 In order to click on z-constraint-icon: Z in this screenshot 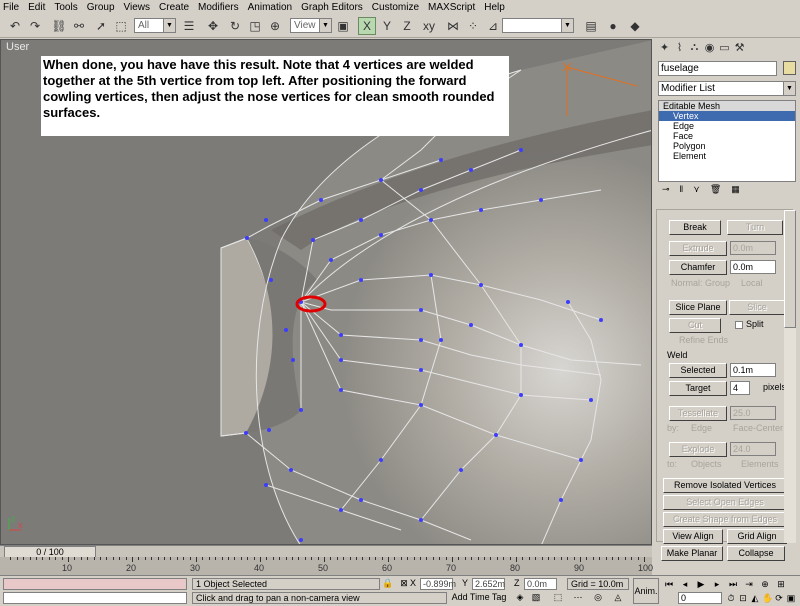, I will do `click(407, 26)`.